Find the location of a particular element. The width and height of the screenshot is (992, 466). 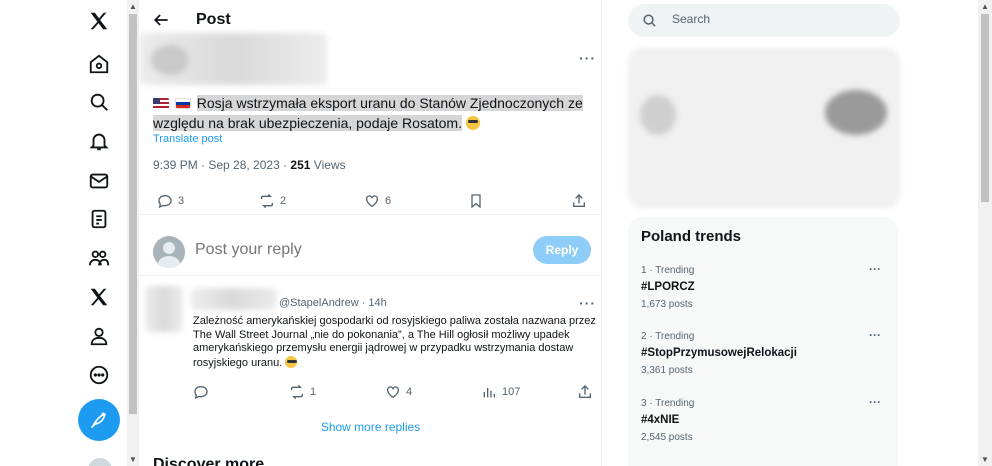

search-icon is located at coordinates (649, 20).